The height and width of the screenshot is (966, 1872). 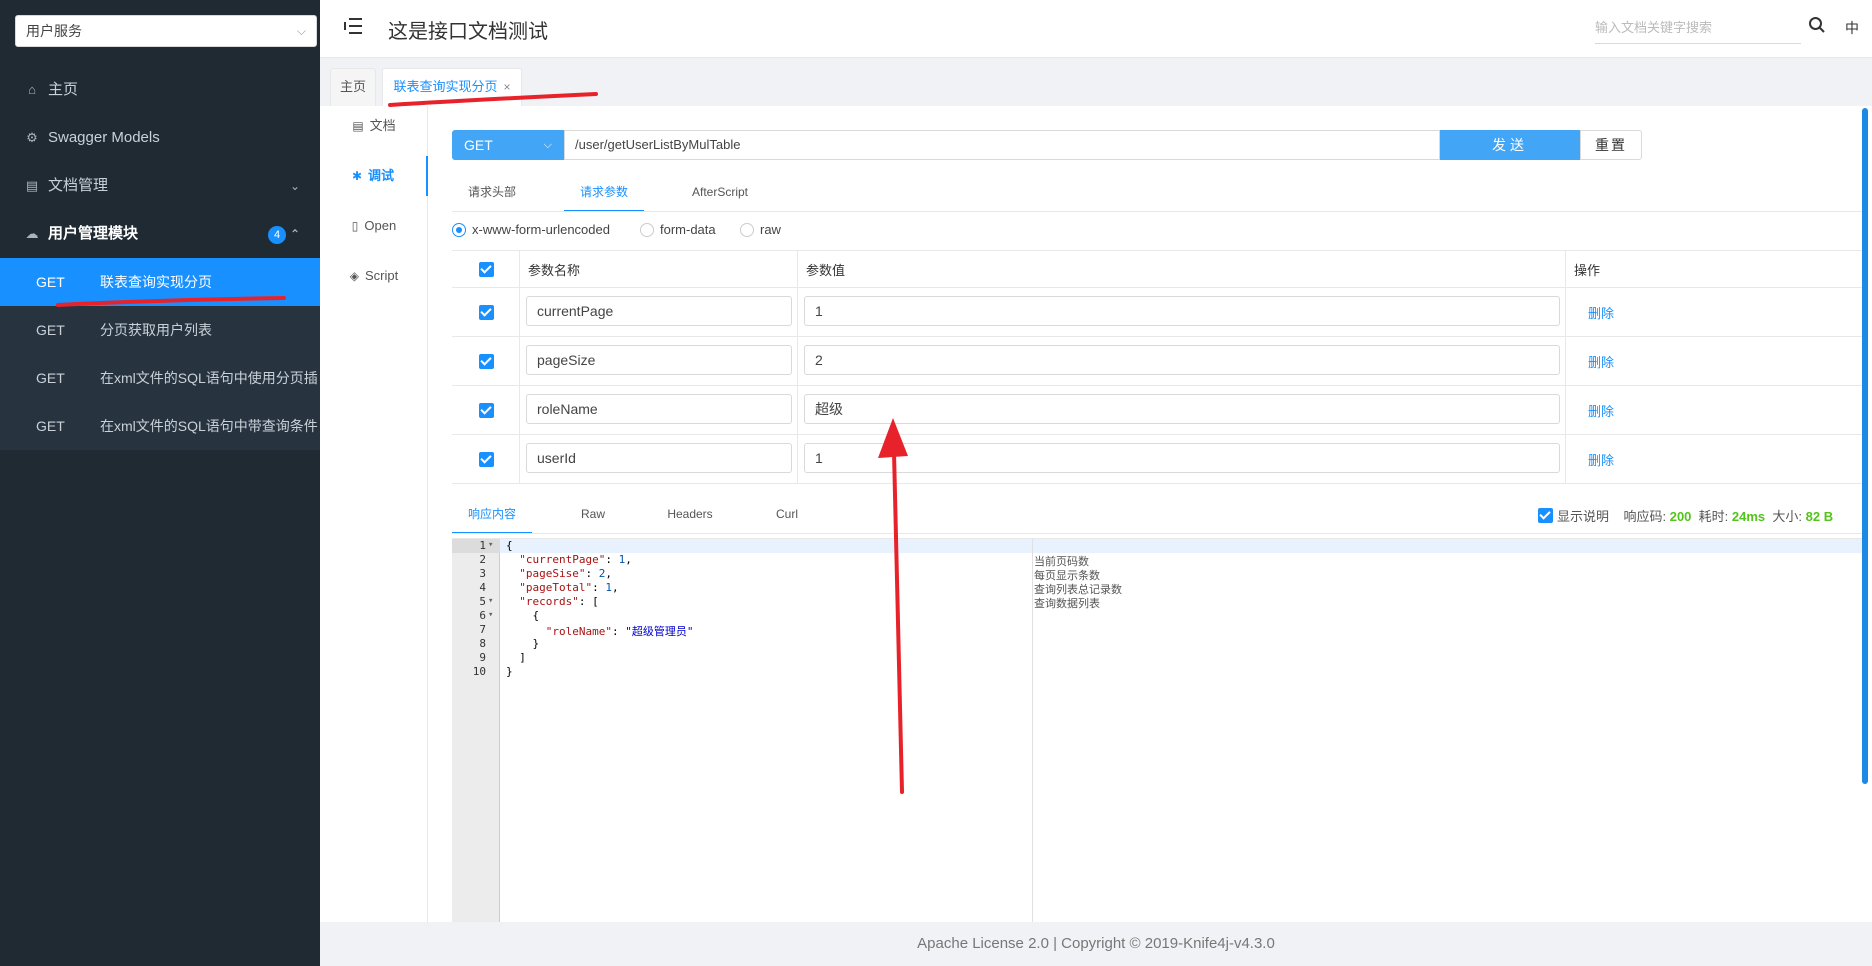 I want to click on search-input: 输入文档关键字搜索, so click(x=1698, y=29).